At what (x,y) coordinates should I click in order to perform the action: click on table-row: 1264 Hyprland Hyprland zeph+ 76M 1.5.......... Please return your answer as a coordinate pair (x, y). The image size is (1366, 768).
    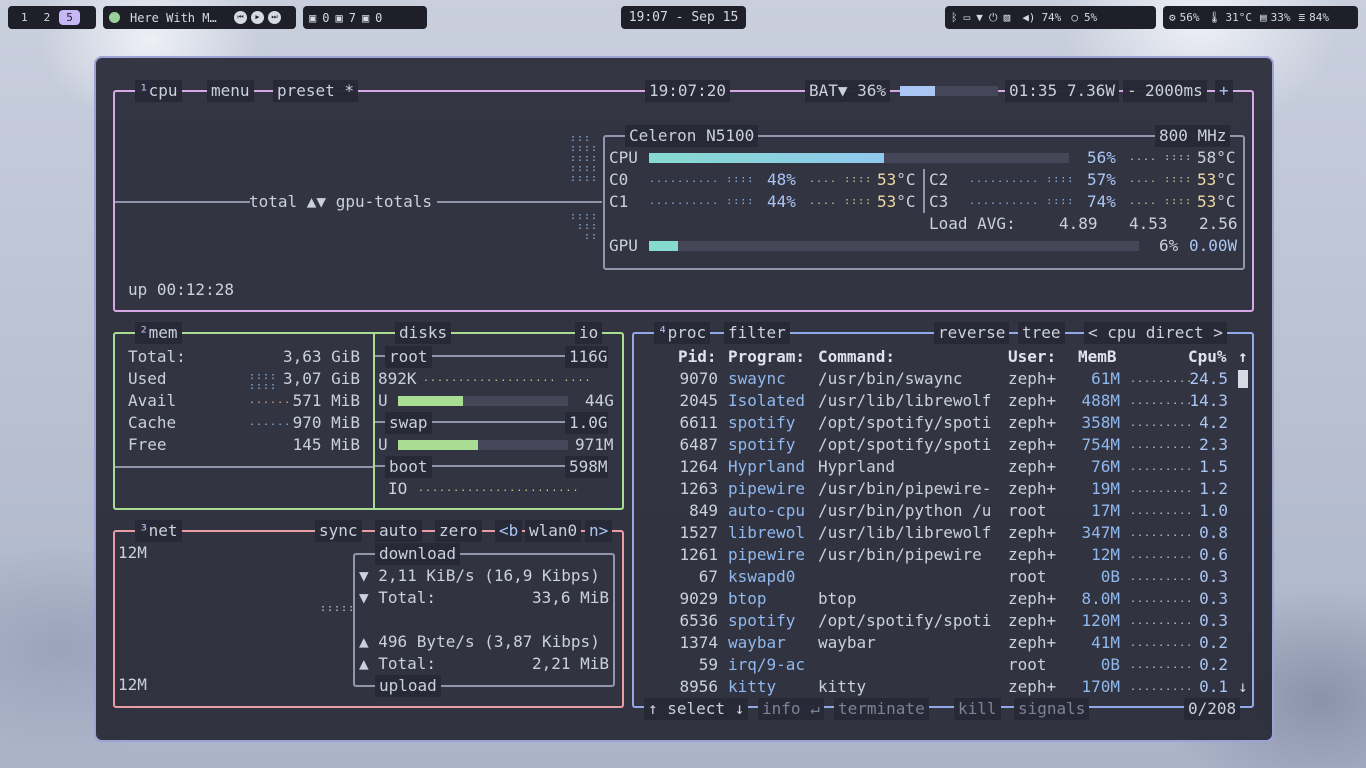
    Looking at the image, I should click on (934, 467).